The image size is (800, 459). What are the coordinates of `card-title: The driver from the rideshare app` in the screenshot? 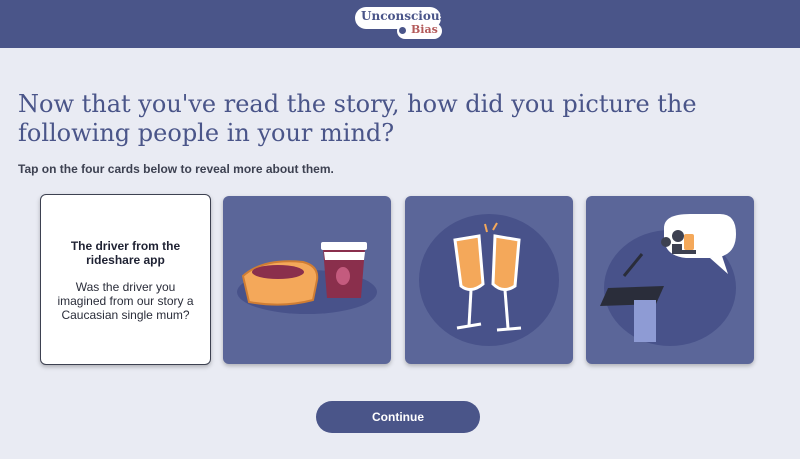 It's located at (125, 253).